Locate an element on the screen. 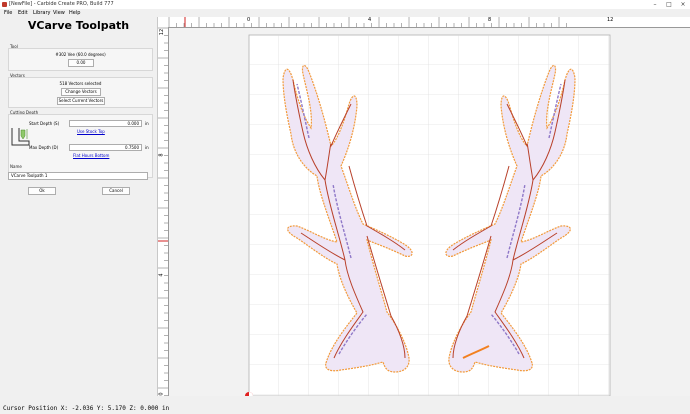 Image resolution: width=690 pixels, height=414 pixels. close-icon: × is located at coordinates (683, 4).